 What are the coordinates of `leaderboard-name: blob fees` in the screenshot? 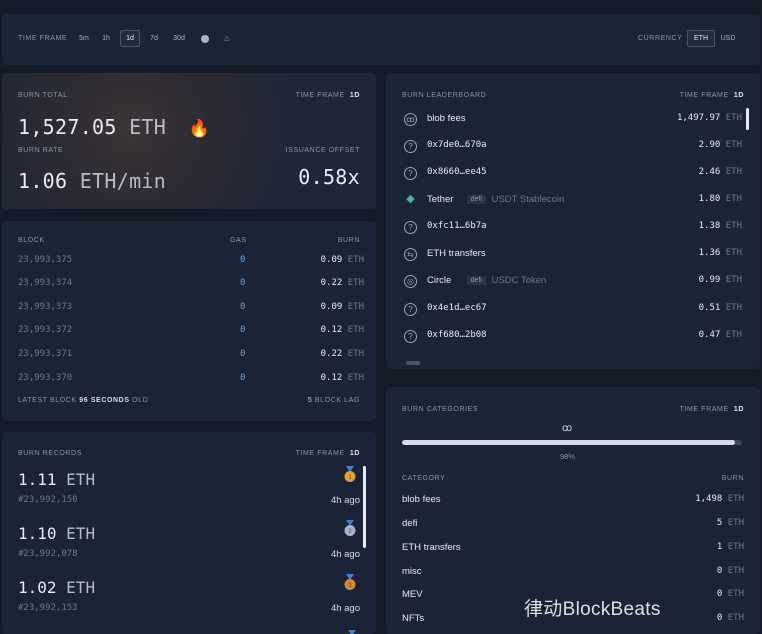 It's located at (446, 118).